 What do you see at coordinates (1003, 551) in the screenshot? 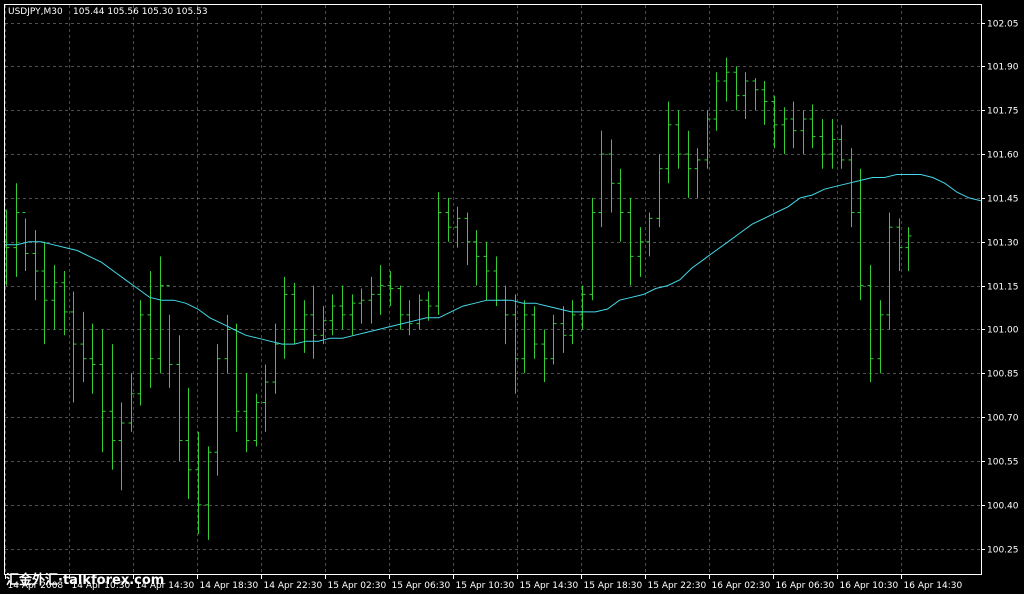
I see `price-tick-label: 100.25` at bounding box center [1003, 551].